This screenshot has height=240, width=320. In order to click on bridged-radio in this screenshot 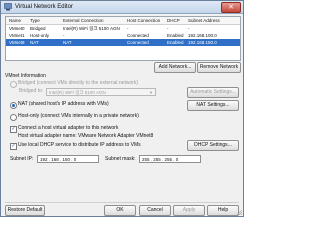, I will do `click(13, 84)`.